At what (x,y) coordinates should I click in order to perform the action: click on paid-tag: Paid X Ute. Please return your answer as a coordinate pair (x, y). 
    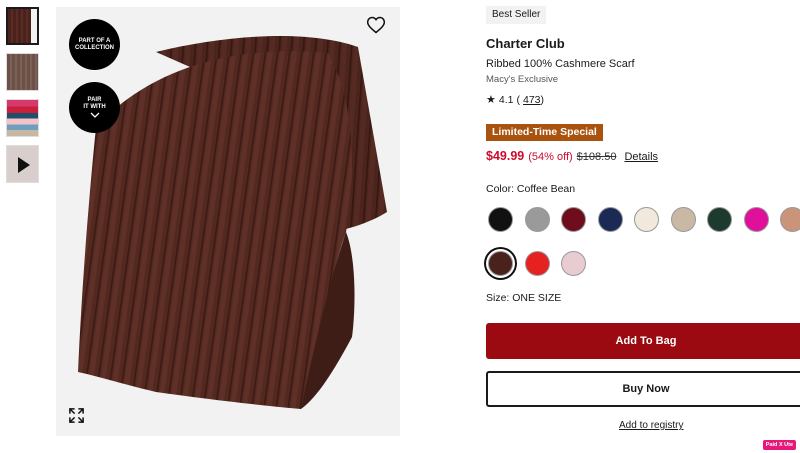
    Looking at the image, I should click on (779, 445).